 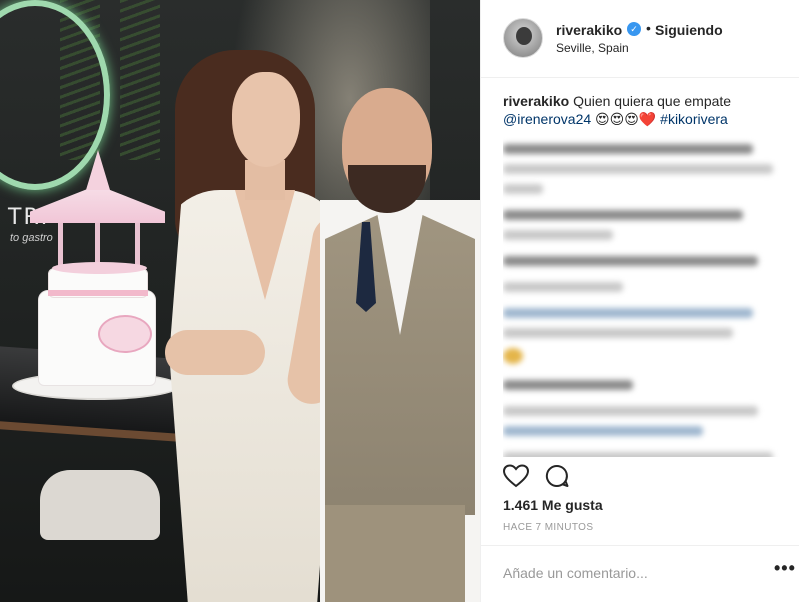 I want to click on add-comment-section: •••, so click(x=640, y=573).